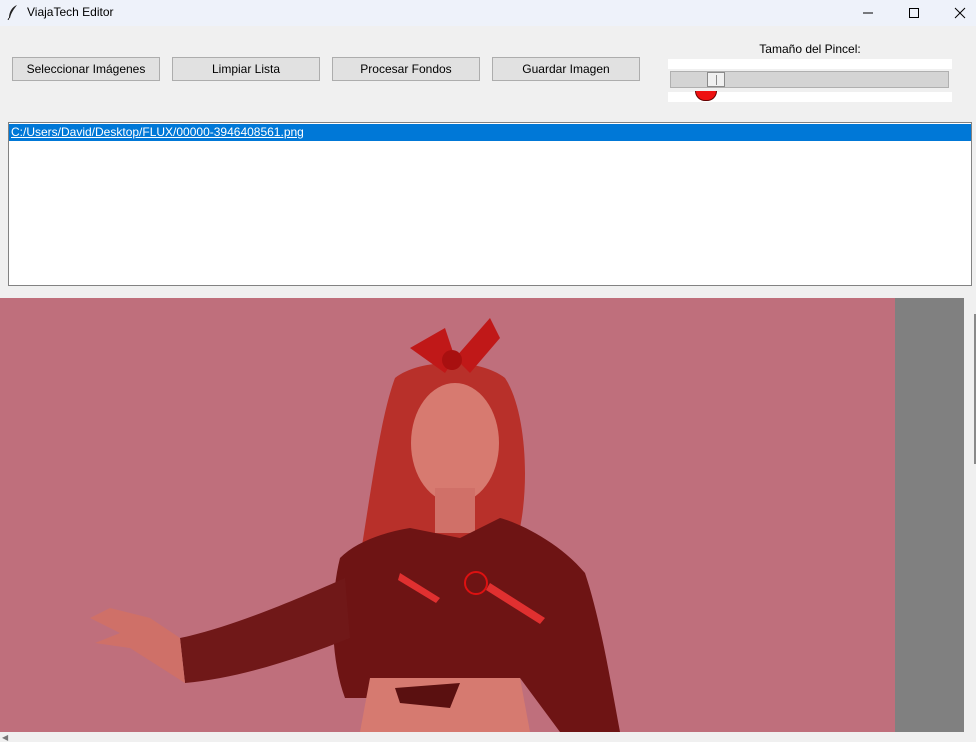 Image resolution: width=976 pixels, height=742 pixels. I want to click on feather-icon, so click(13, 12).